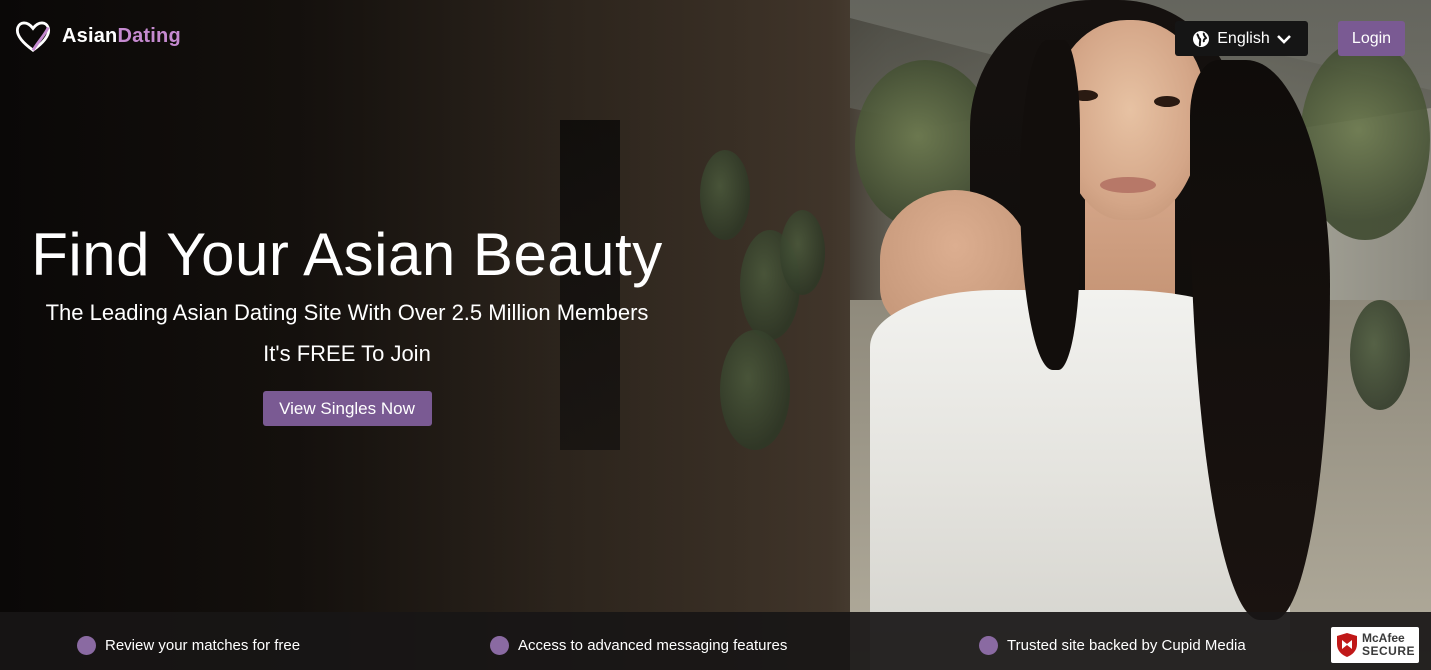 This screenshot has width=1431, height=670. What do you see at coordinates (1201, 38) in the screenshot?
I see `globe-icon` at bounding box center [1201, 38].